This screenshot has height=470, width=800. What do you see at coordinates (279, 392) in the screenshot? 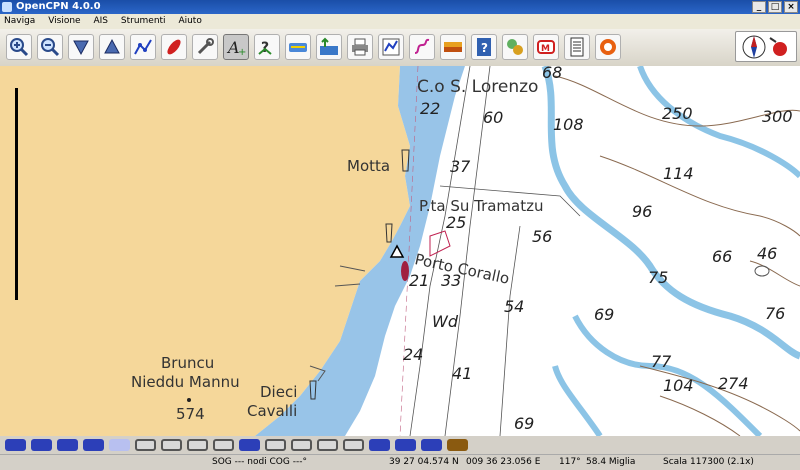
I see `place-label: Dieci` at bounding box center [279, 392].